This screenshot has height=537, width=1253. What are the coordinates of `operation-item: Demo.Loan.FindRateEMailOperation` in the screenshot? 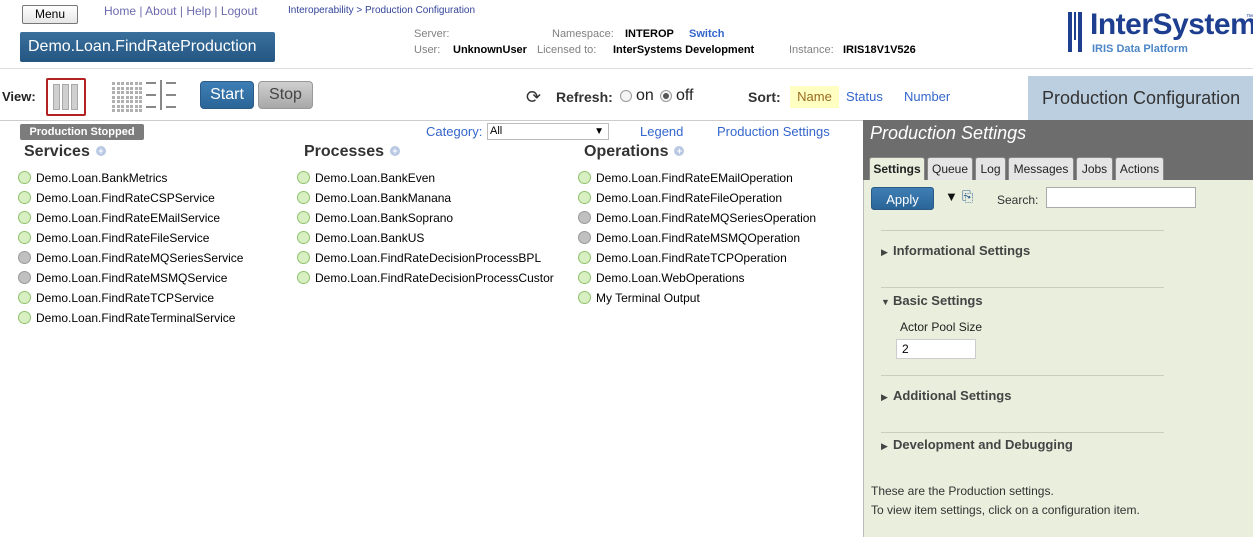 It's located at (685, 180).